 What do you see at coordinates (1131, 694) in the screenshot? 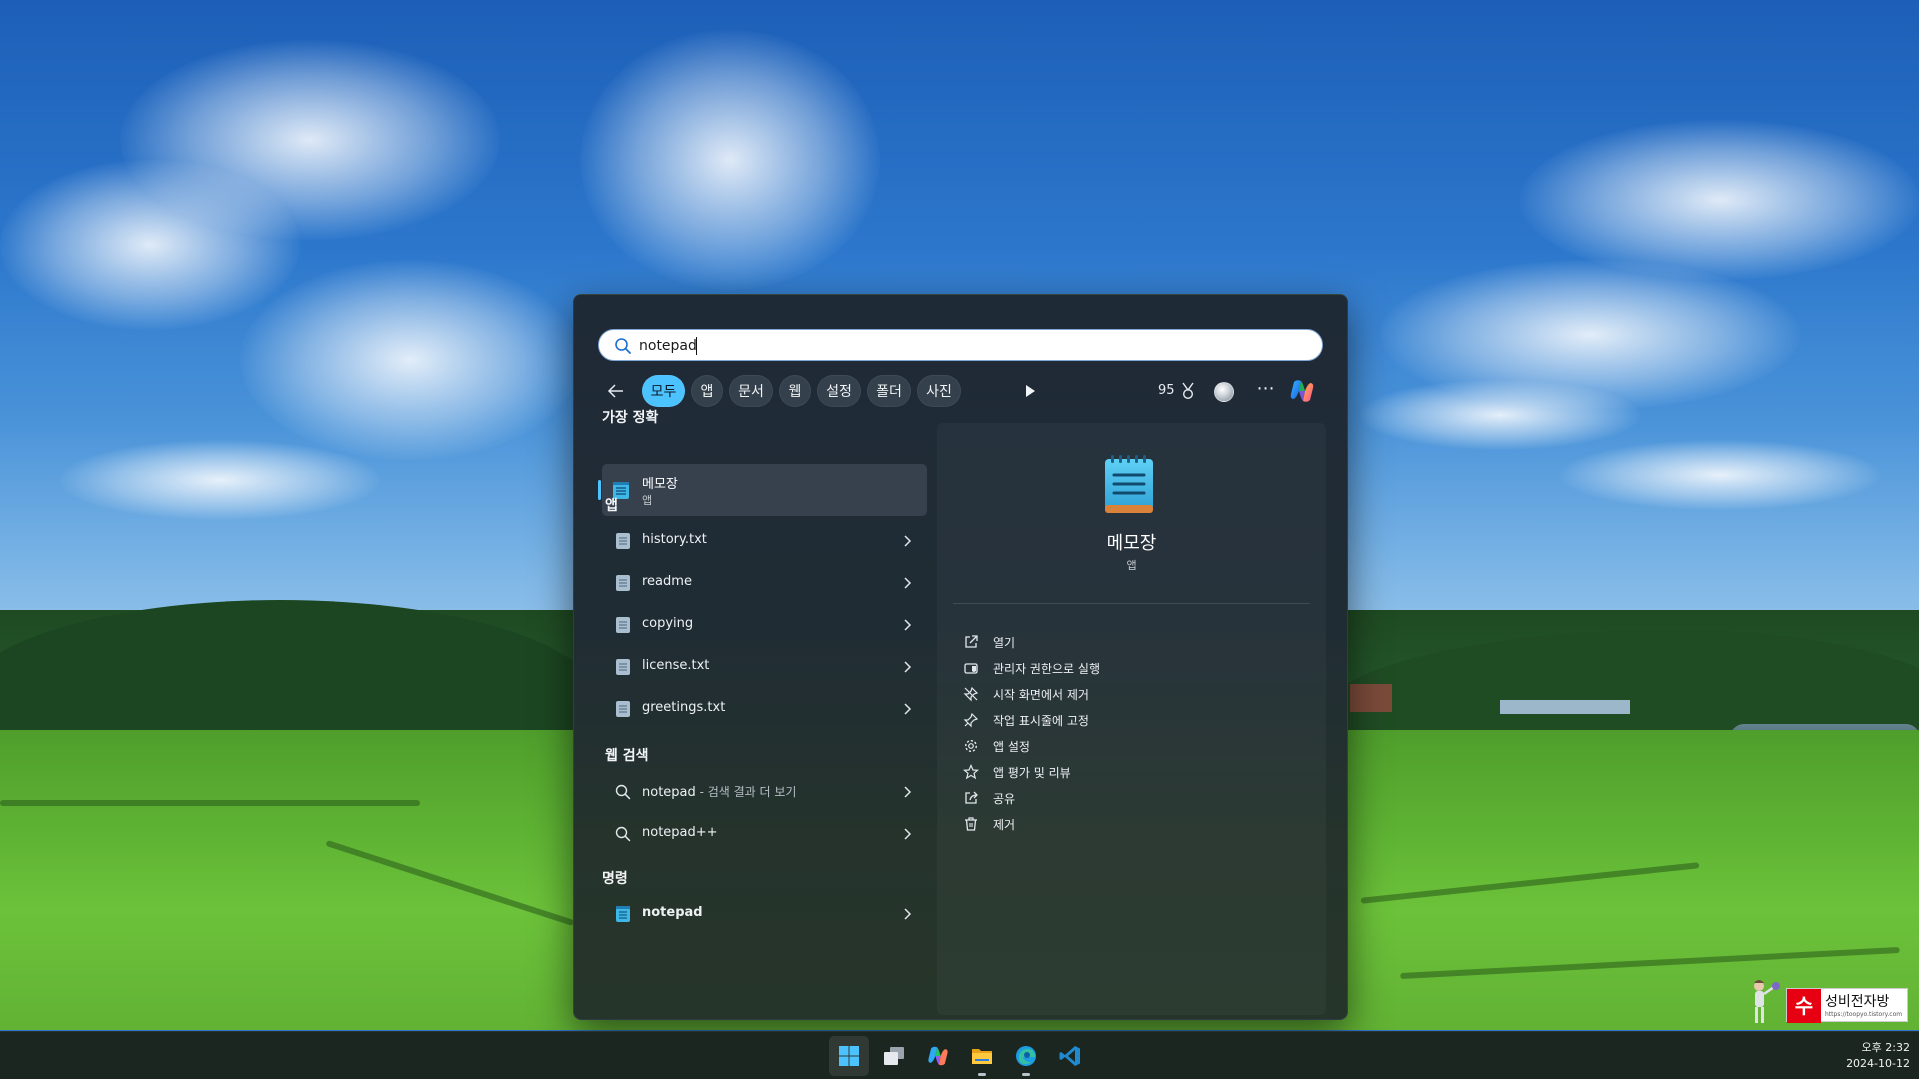
I see `action-unpin-start: 시작 화면에서 제거` at bounding box center [1131, 694].